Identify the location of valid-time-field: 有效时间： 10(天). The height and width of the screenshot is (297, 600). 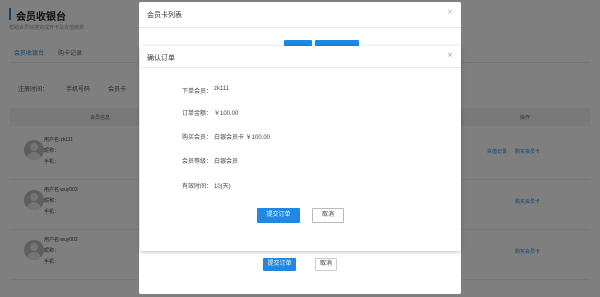
(190, 186).